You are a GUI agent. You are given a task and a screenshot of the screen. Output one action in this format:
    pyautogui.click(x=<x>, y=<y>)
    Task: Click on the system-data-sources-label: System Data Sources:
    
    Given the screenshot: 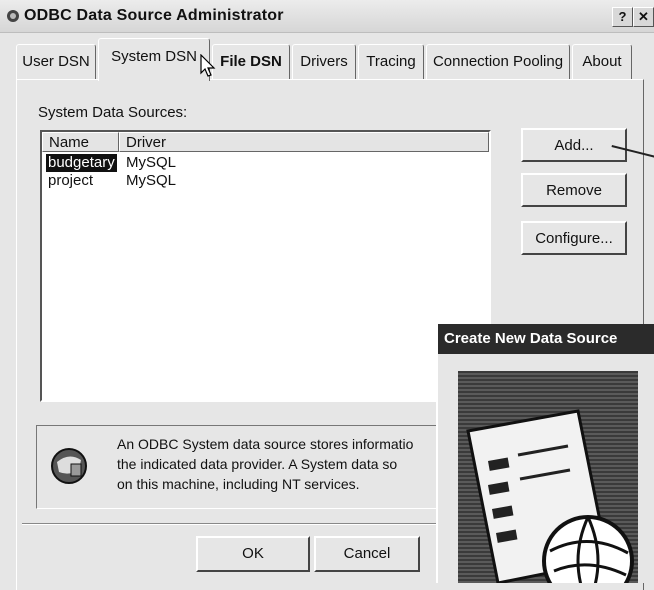 What is the action you would take?
    pyautogui.click(x=113, y=112)
    